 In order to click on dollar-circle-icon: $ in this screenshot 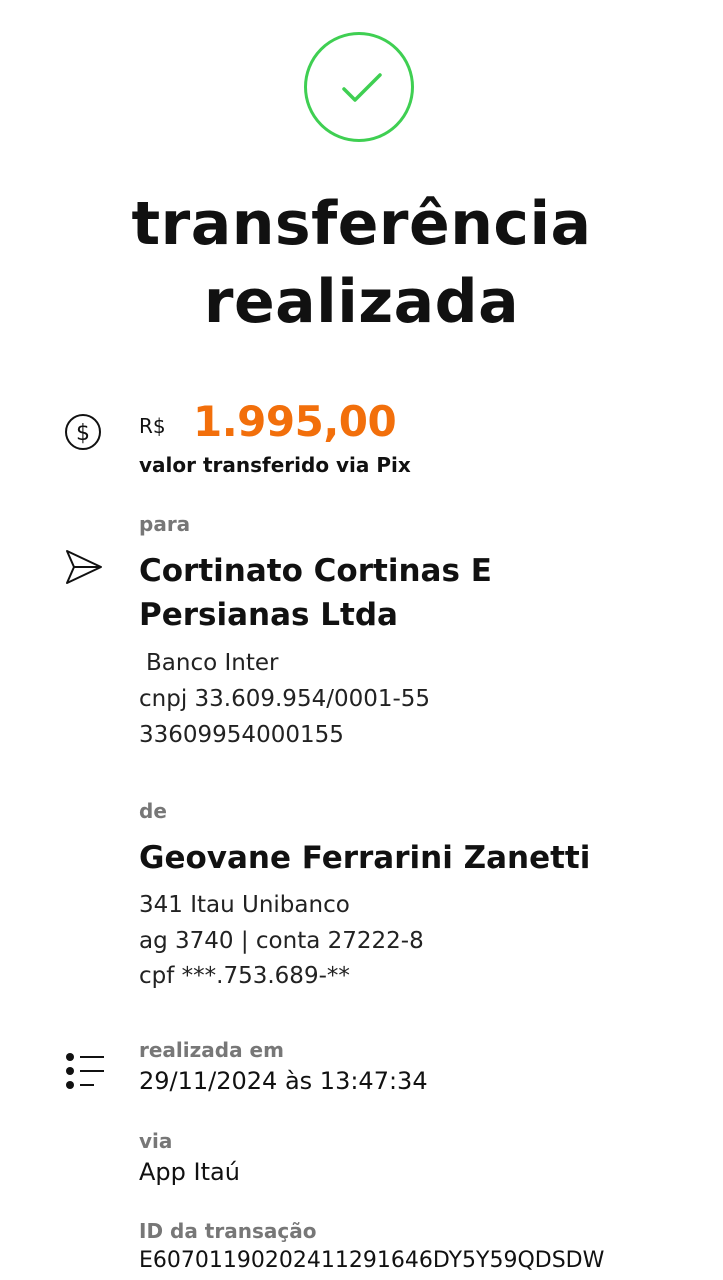, I will do `click(83, 432)`.